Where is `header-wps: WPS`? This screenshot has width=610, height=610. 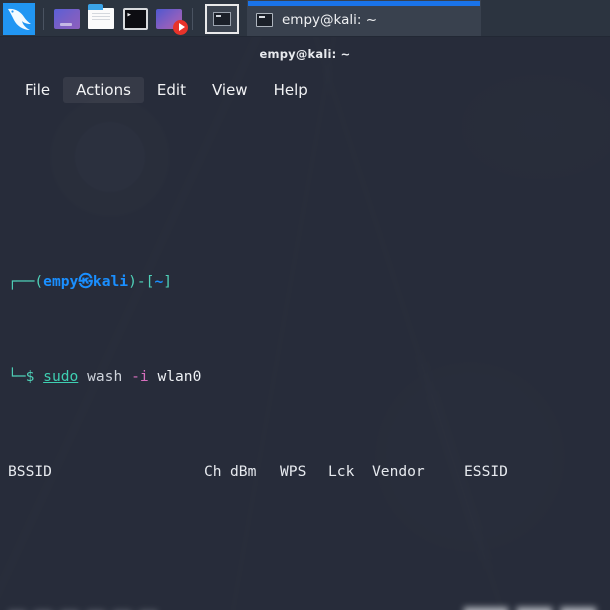 header-wps: WPS is located at coordinates (293, 471).